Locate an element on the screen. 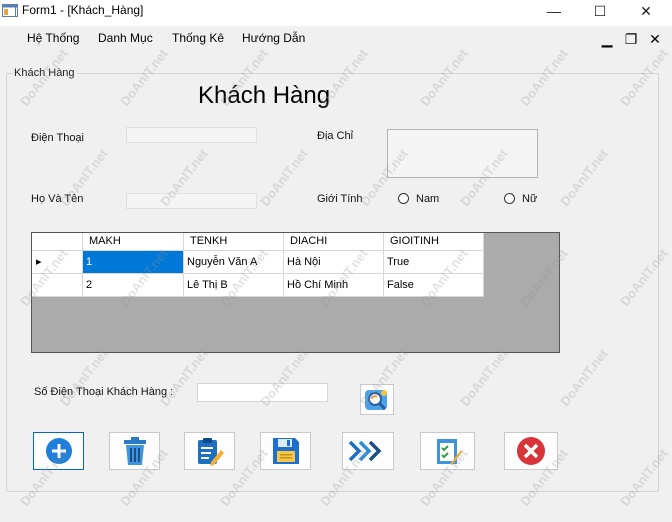  table-cell: Lê Thị B is located at coordinates (234, 285).